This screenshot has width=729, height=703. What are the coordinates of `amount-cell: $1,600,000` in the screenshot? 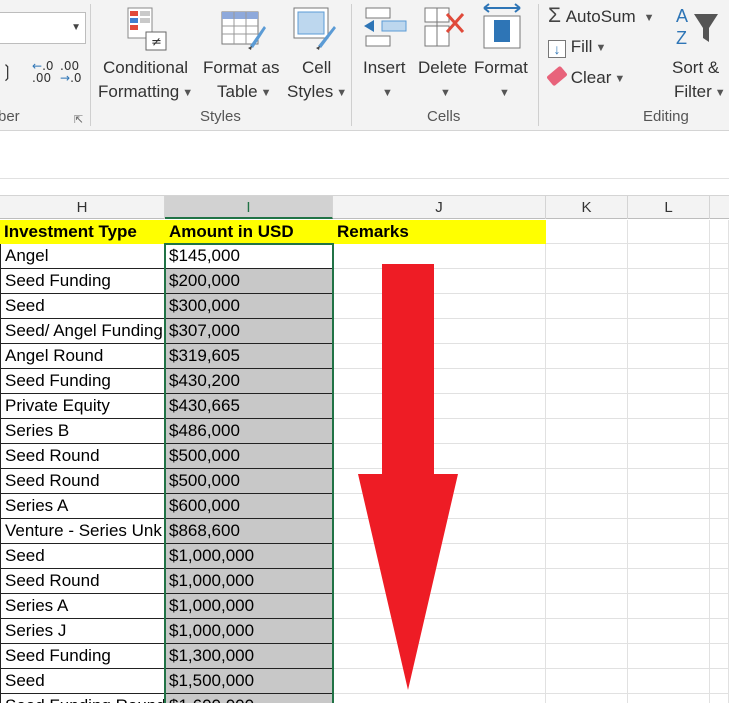 It's located at (249, 698).